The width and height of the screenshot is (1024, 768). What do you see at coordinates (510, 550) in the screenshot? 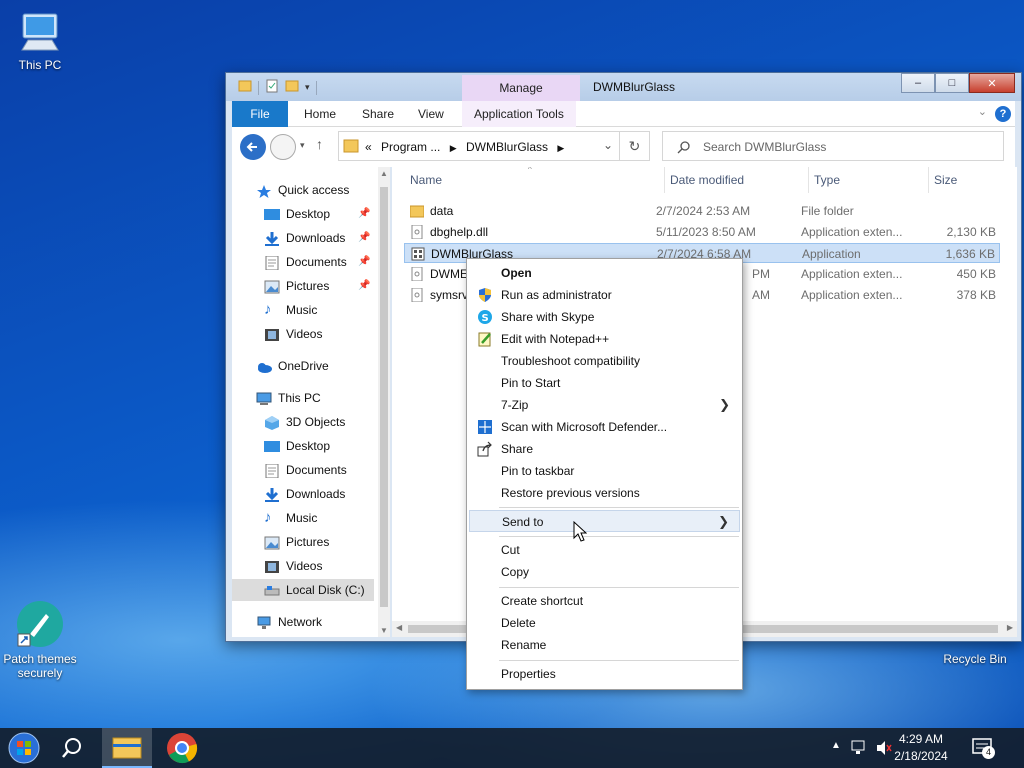
I see `menu-label: Cut` at bounding box center [510, 550].